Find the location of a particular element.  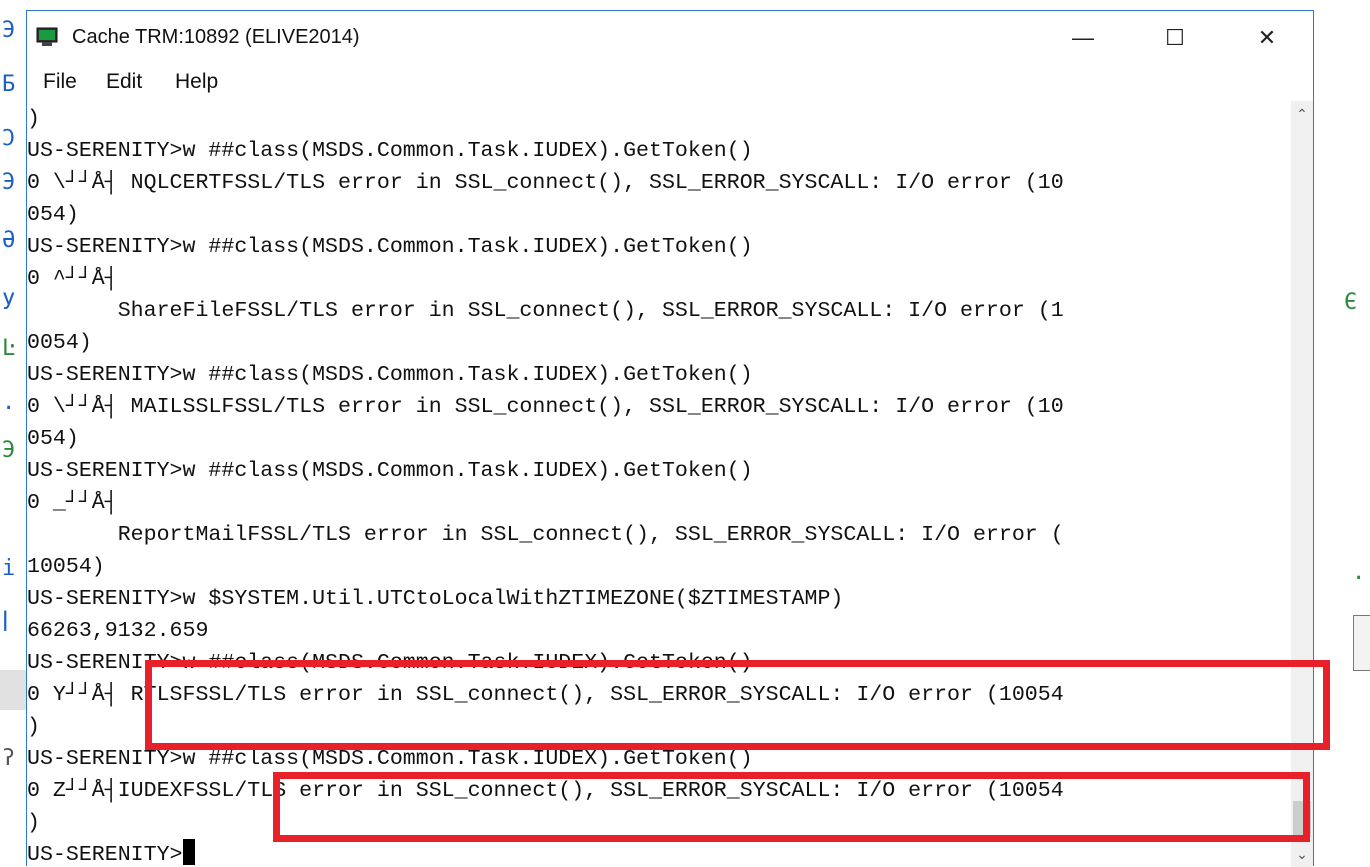

scrollbar-thumb is located at coordinates (1302, 819).